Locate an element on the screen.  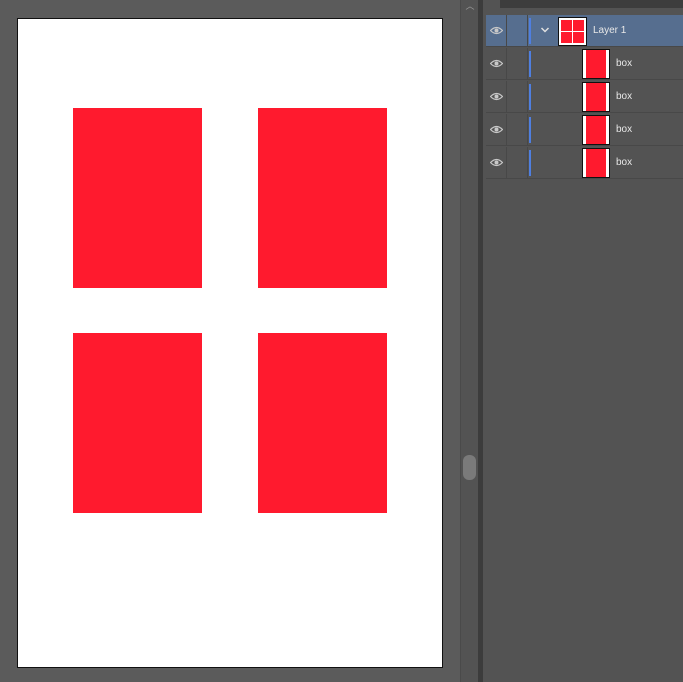
vertical-scrollbar: ︿ is located at coordinates (469, 341).